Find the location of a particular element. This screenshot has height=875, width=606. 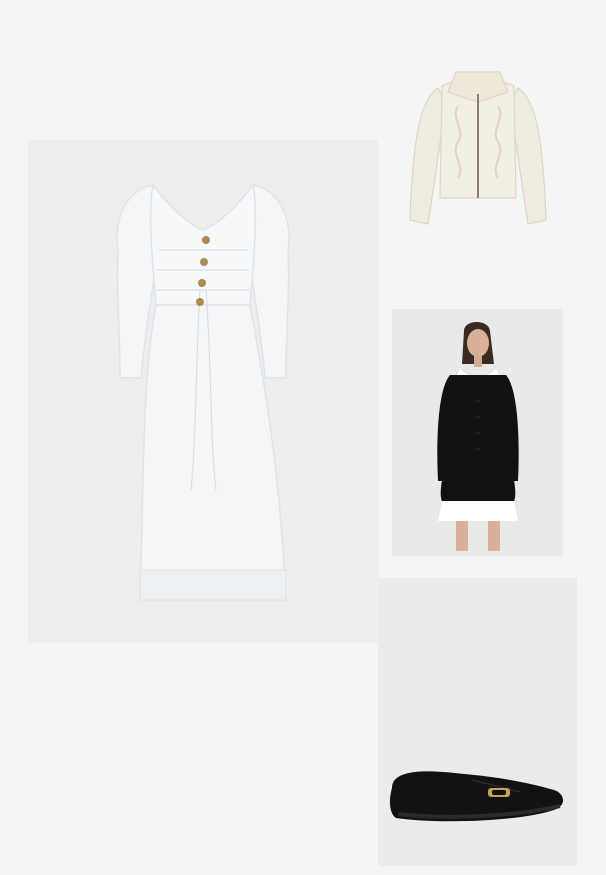

dress-illustration is located at coordinates (203, 392).